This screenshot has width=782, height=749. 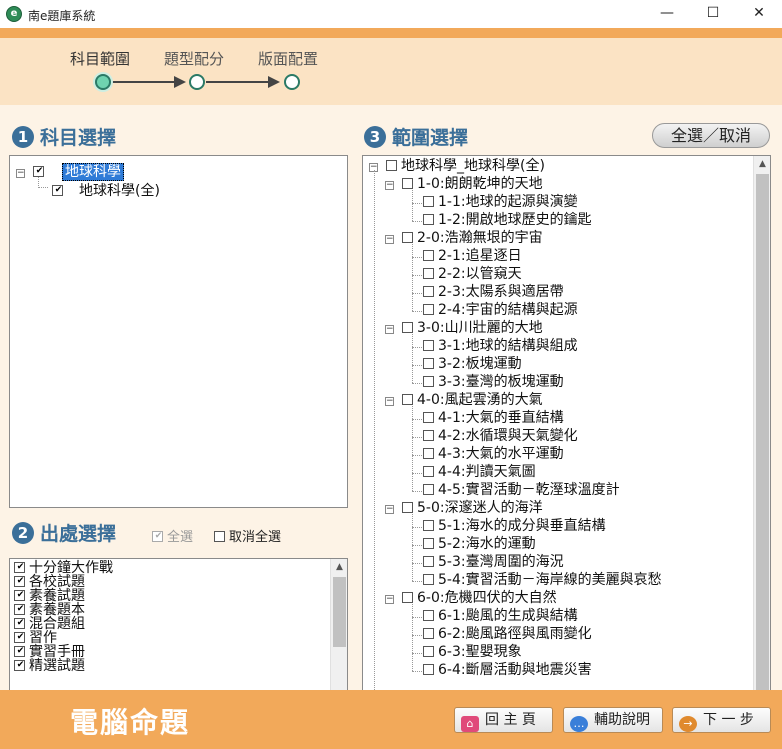 I want to click on scope-section-item: 6-3:聖嬰現象, so click(x=472, y=652).